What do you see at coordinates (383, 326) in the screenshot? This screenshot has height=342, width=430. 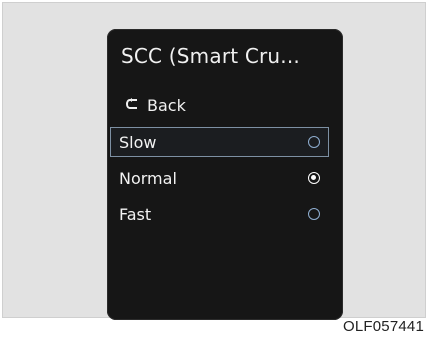 I see `figure-caption: OLF057441` at bounding box center [383, 326].